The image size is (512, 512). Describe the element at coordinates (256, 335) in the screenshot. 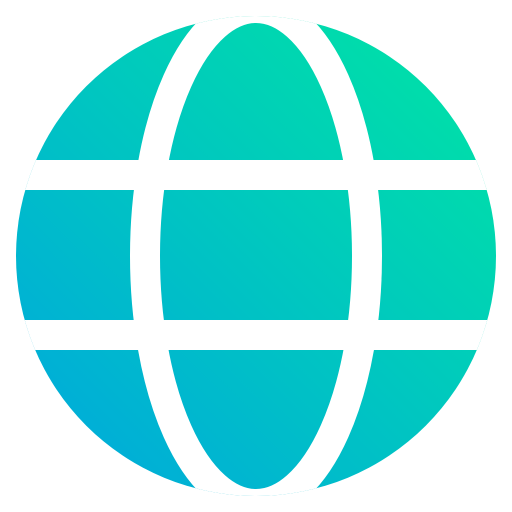

I see `globe-latitude-lower` at that location.